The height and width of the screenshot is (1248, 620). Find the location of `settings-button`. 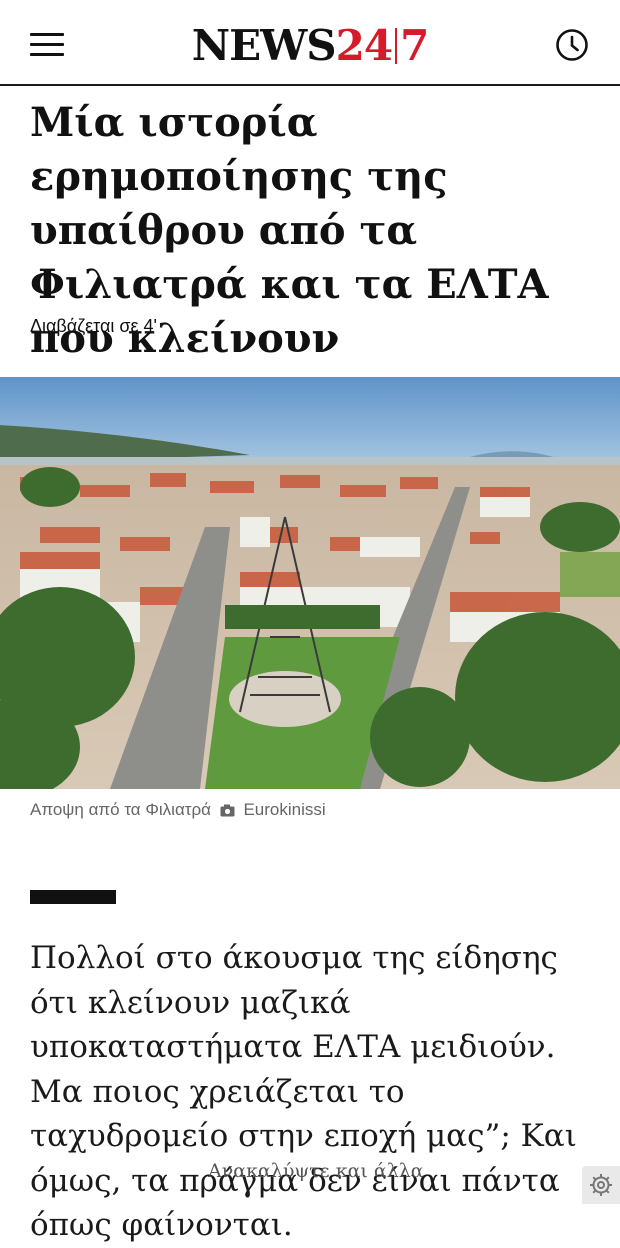

settings-button is located at coordinates (601, 1185).